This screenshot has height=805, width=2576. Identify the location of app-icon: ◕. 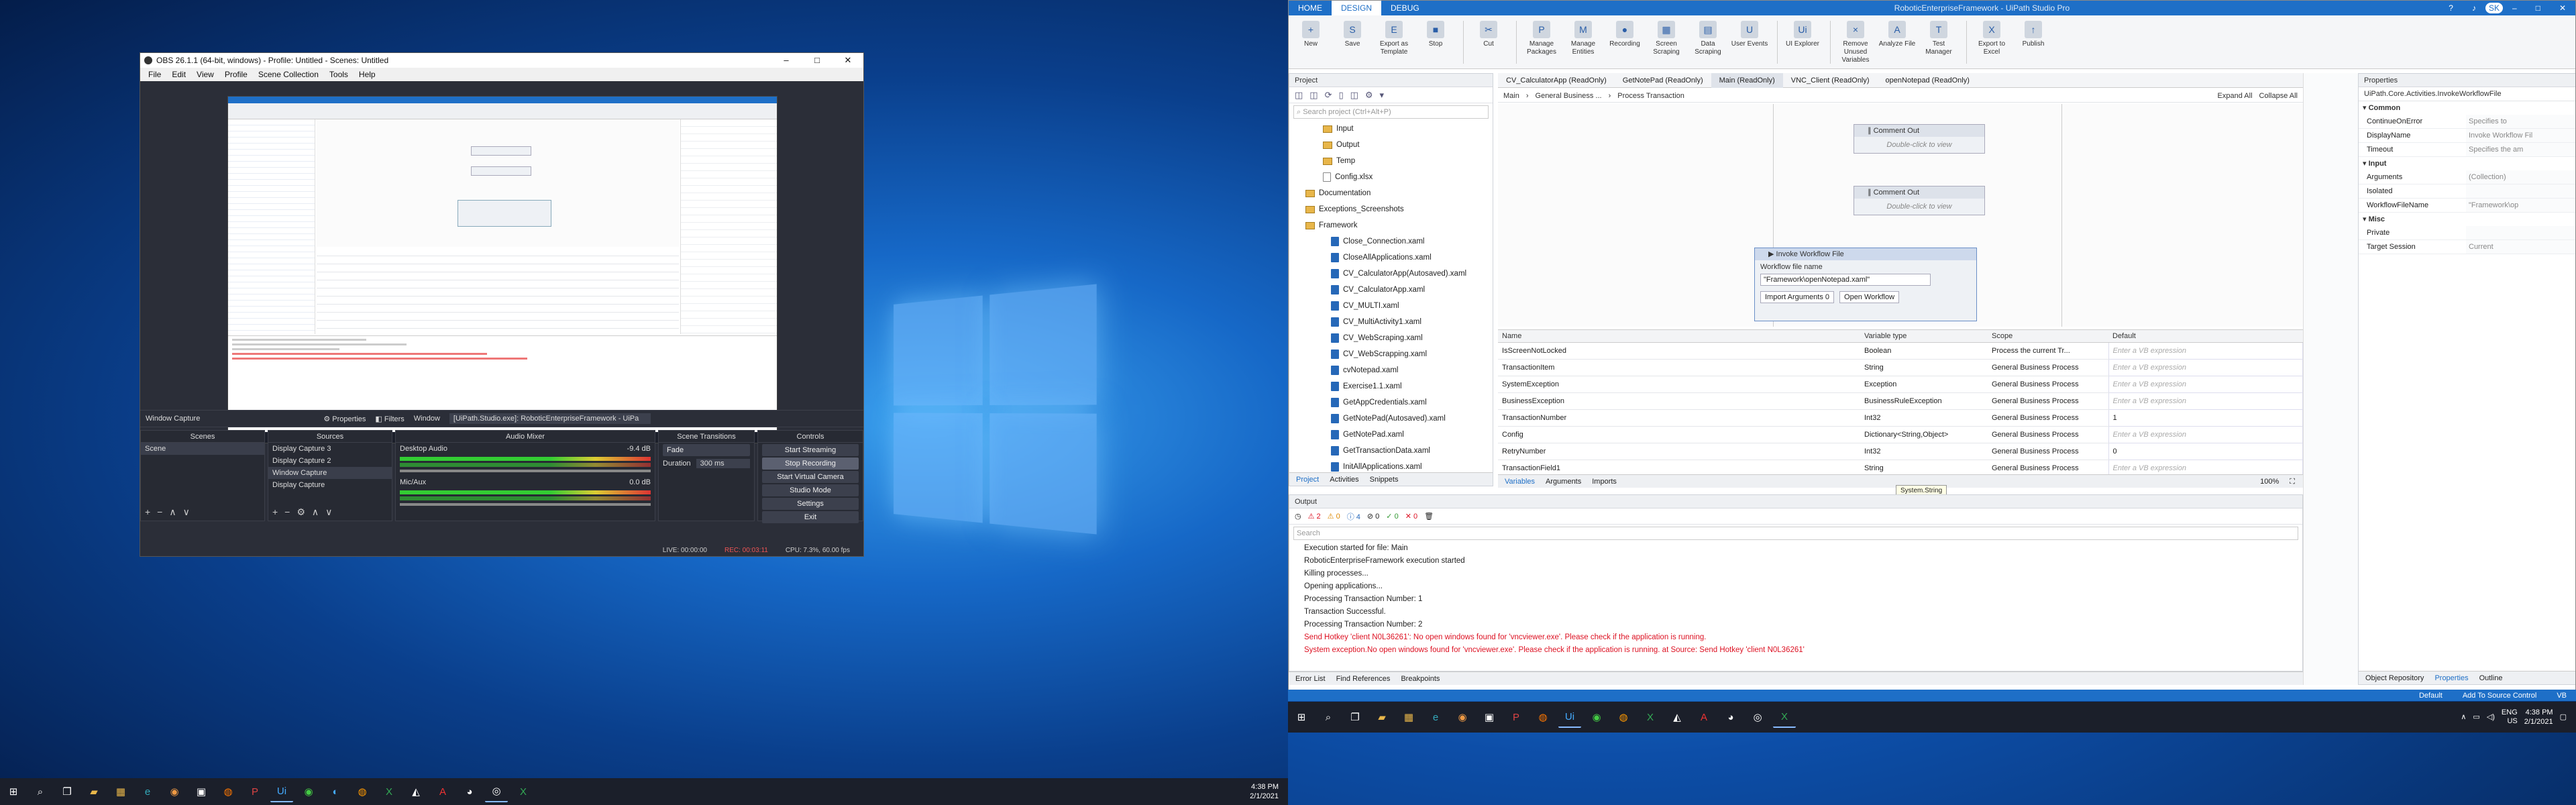
(469, 791).